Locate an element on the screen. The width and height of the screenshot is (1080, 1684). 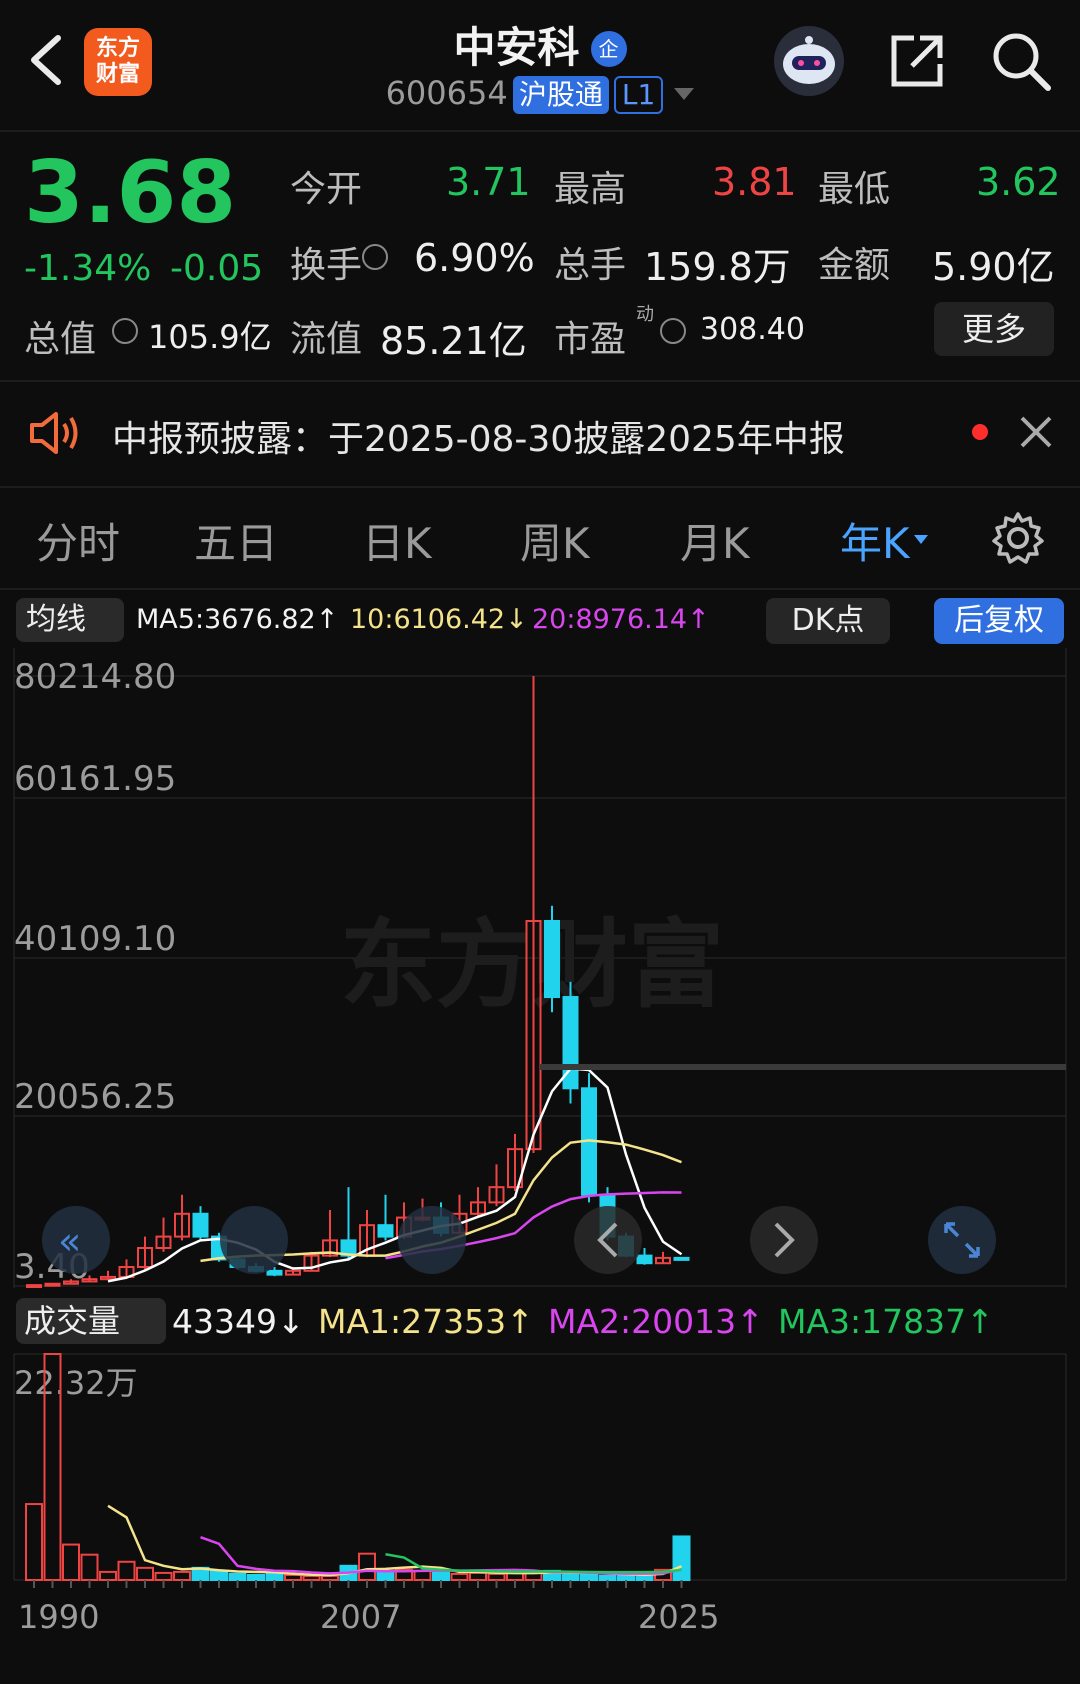
tab-daily-k: 日K is located at coordinates (397, 540).